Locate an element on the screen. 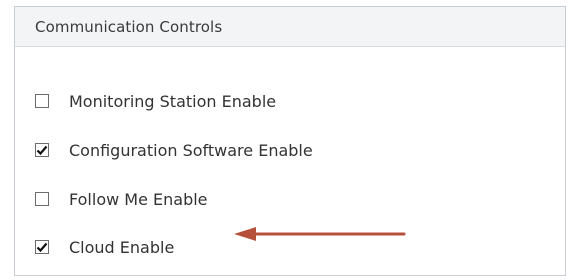 The width and height of the screenshot is (574, 280). panel-header: Communication Controls is located at coordinates (290, 27).